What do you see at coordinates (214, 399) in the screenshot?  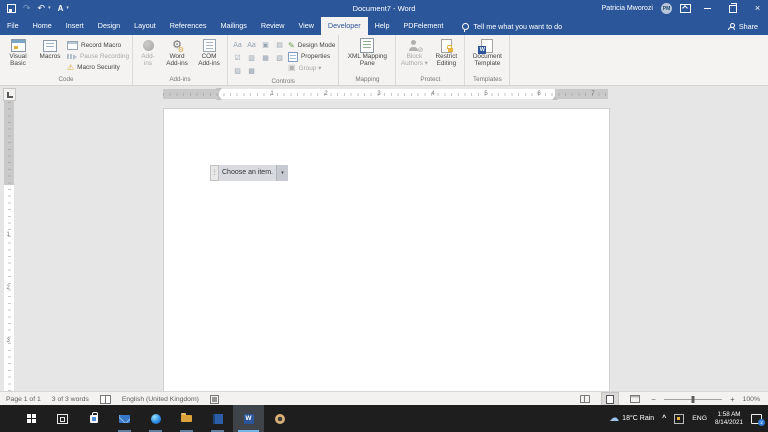 I see `macro-recording-icon` at bounding box center [214, 399].